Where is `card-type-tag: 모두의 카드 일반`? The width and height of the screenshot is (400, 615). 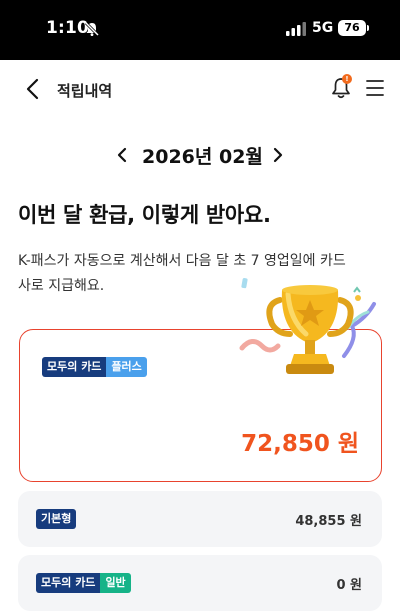
card-type-tag: 모두의 카드 일반 is located at coordinates (83, 583).